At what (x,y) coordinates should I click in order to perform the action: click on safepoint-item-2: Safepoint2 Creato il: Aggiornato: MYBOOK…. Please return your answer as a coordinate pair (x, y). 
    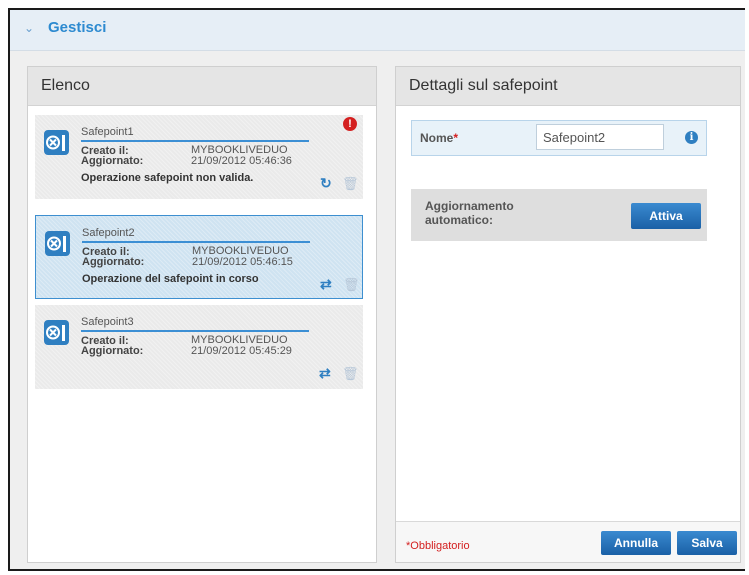
    Looking at the image, I should click on (199, 257).